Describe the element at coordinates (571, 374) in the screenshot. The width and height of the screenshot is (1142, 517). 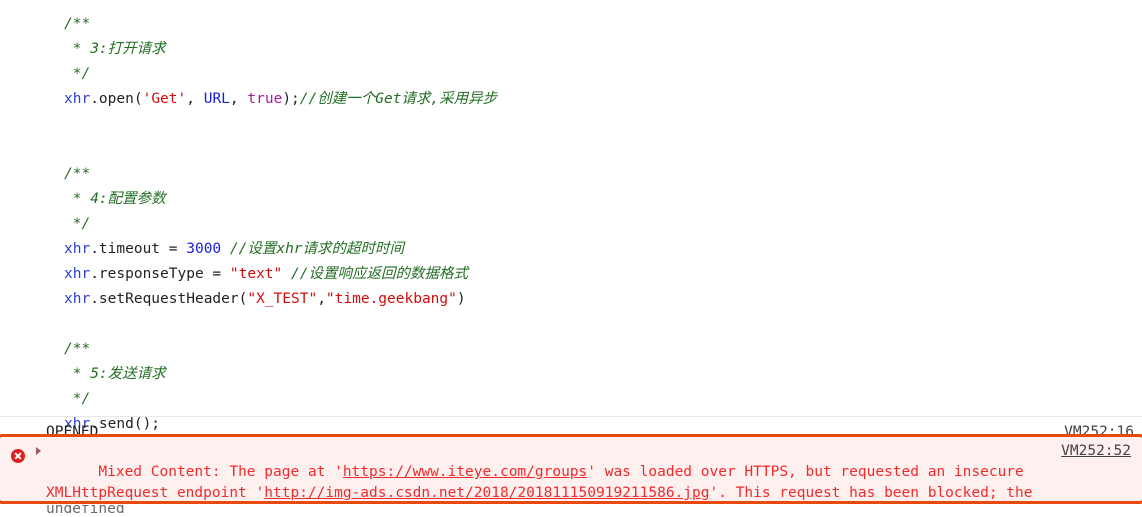
I see `code-line: * 5:发送请求` at that location.